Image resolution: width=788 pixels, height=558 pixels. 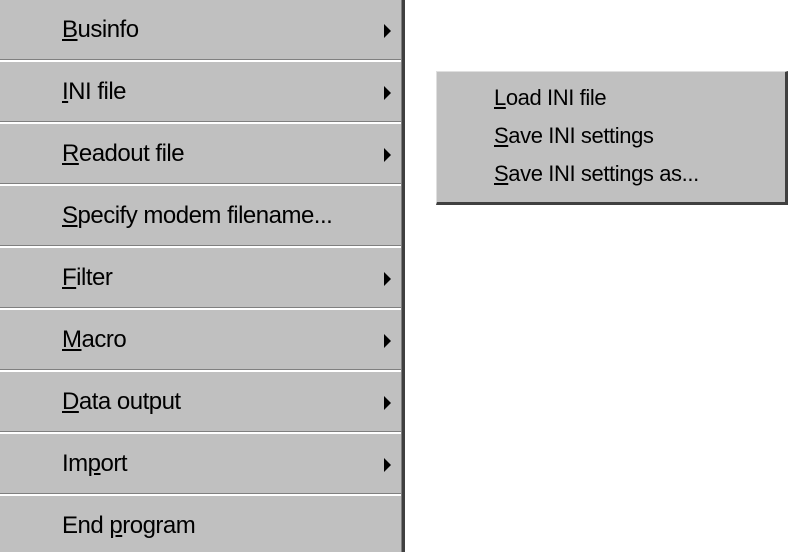 What do you see at coordinates (611, 97) in the screenshot?
I see `submenu-item-load-ini-file: Load INI file` at bounding box center [611, 97].